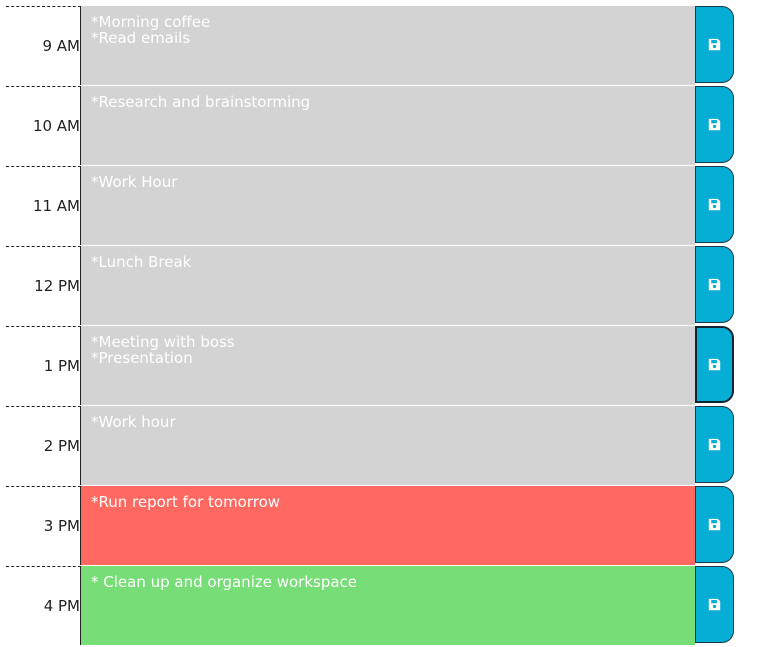 Image resolution: width=757 pixels, height=647 pixels. I want to click on time-block: 12 PM *Lunch Break, so click(378, 286).